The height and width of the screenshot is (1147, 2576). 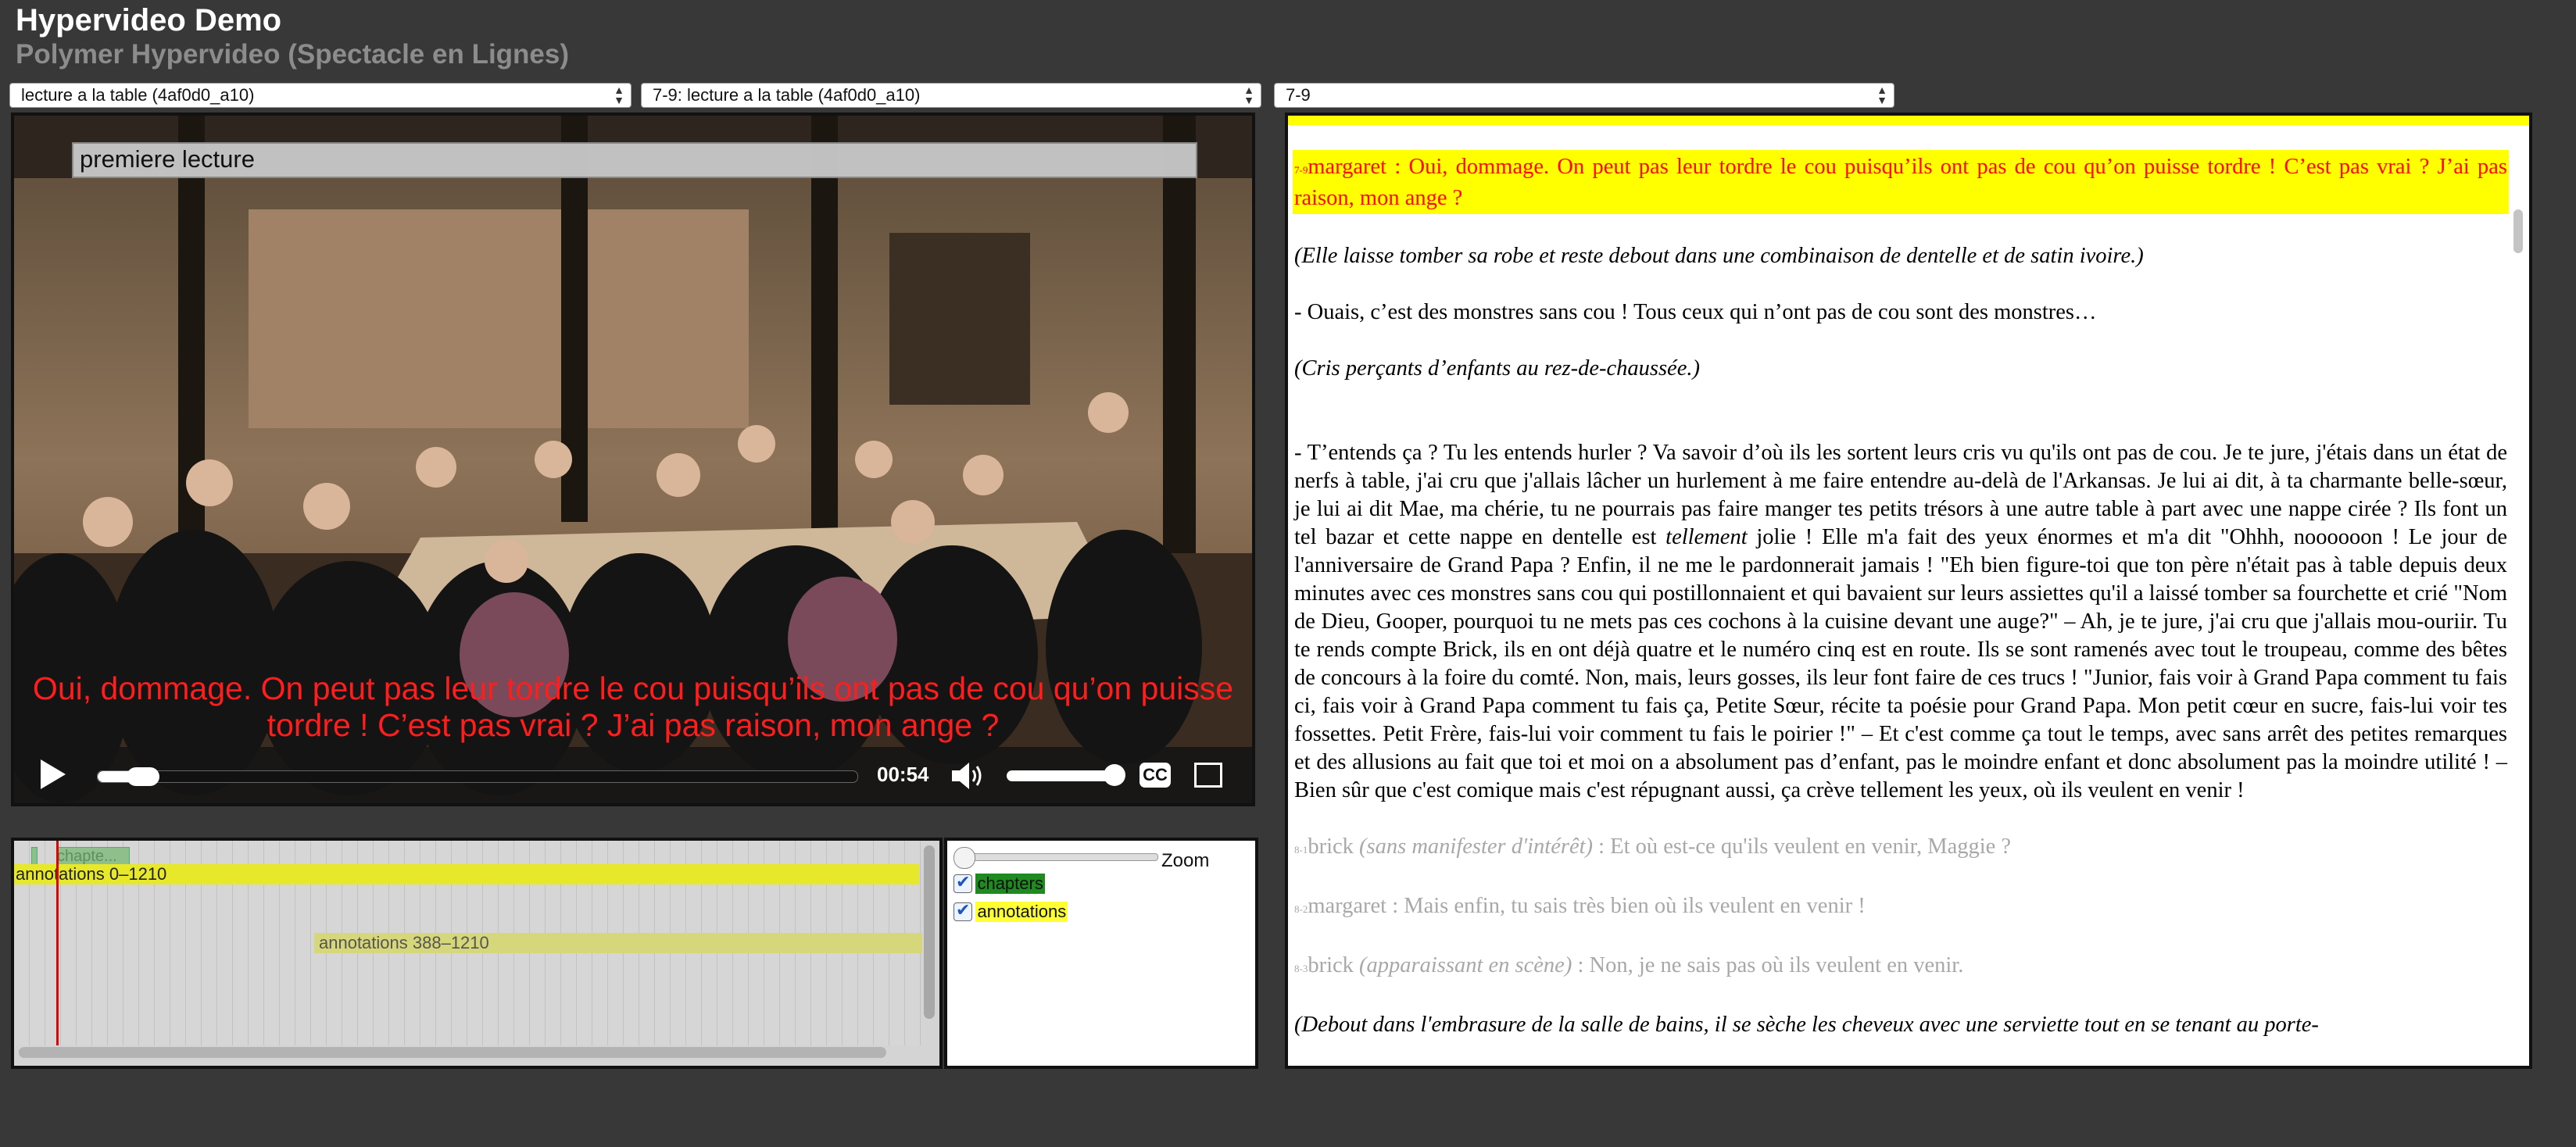 I want to click on play-icon, so click(x=53, y=774).